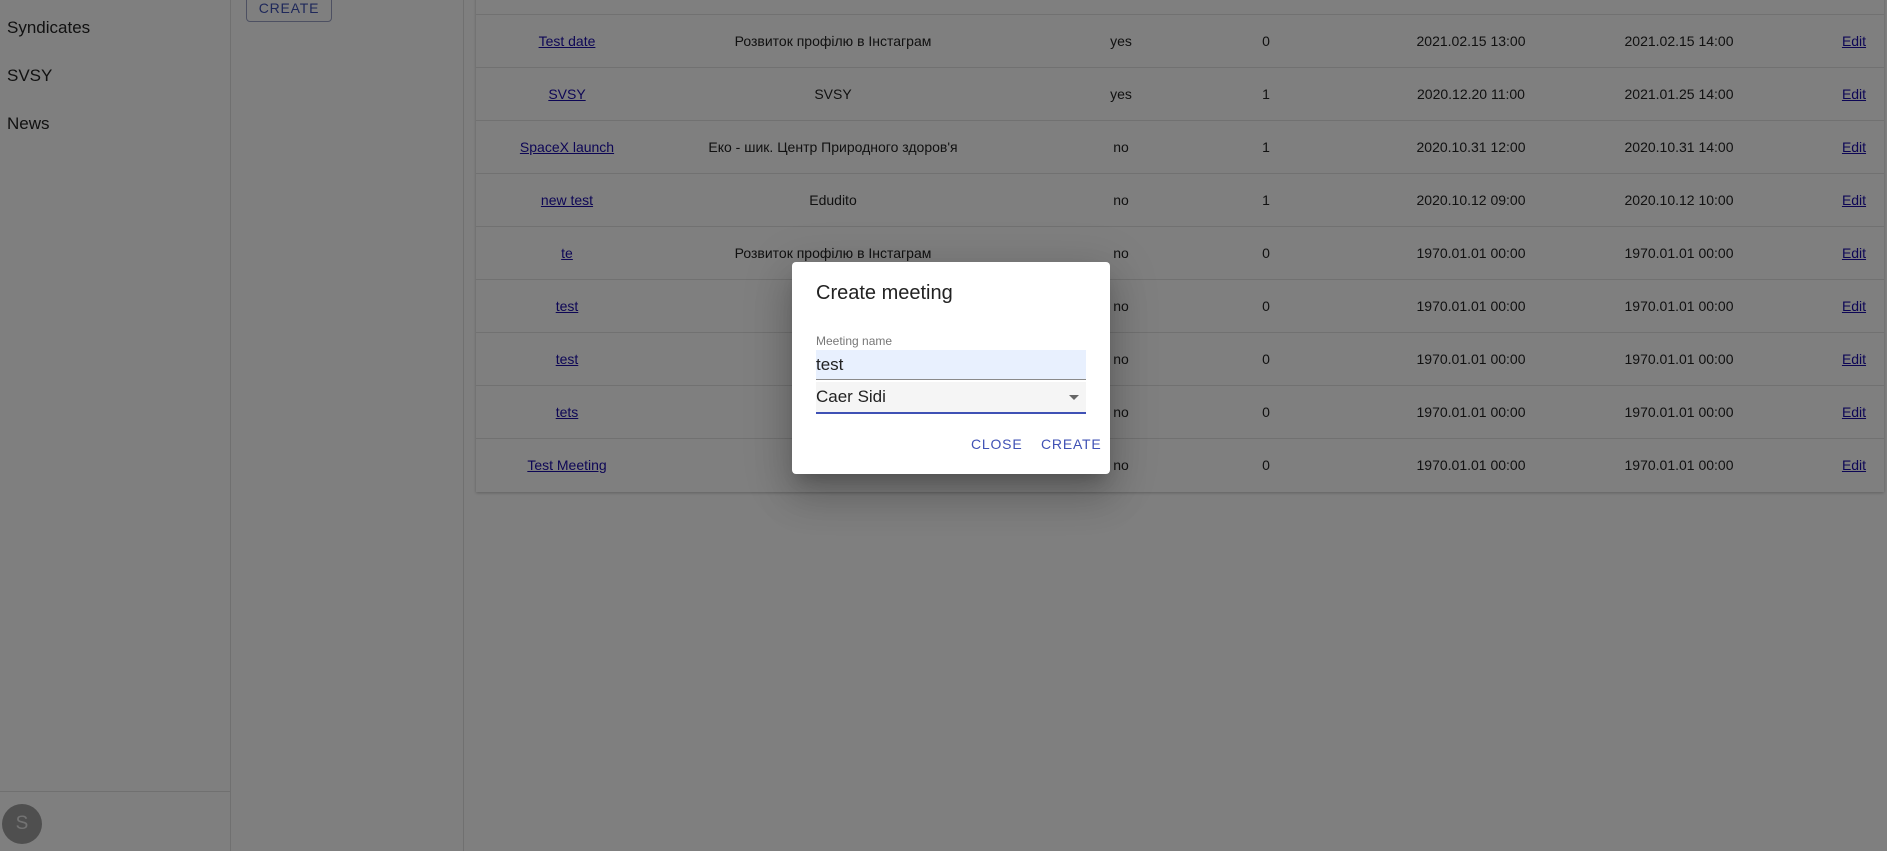 Image resolution: width=1887 pixels, height=851 pixels. Describe the element at coordinates (951, 365) in the screenshot. I see `meeting-name-input` at that location.